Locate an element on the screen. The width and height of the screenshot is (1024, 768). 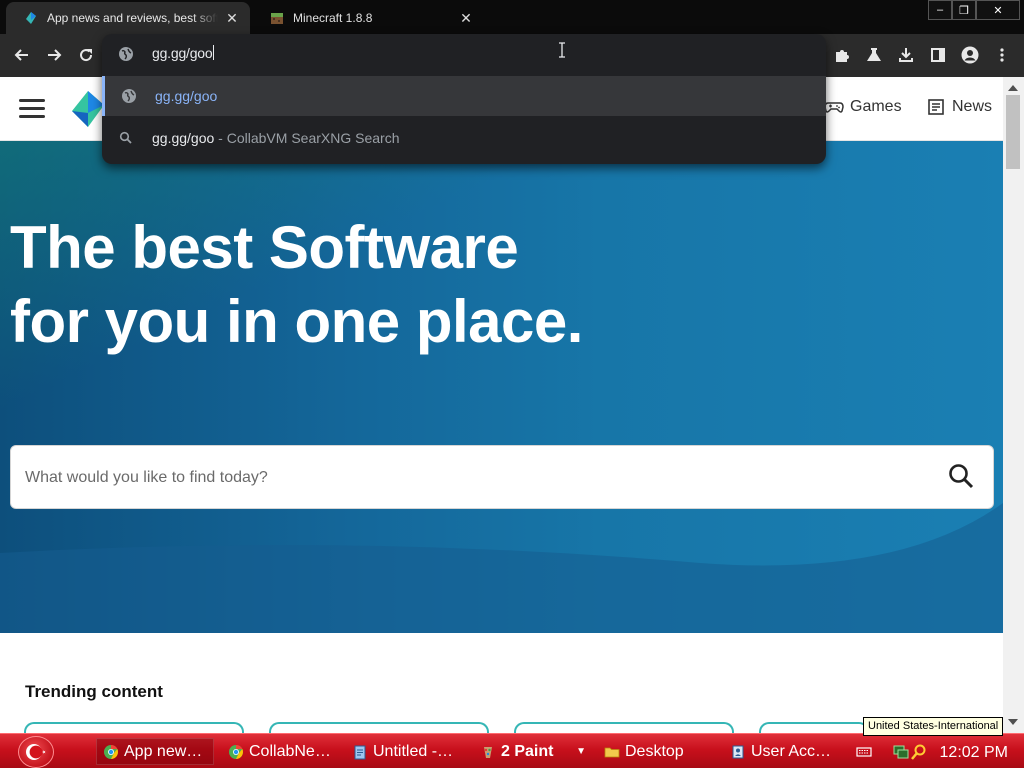
nav-games-label: Games is located at coordinates (876, 106).